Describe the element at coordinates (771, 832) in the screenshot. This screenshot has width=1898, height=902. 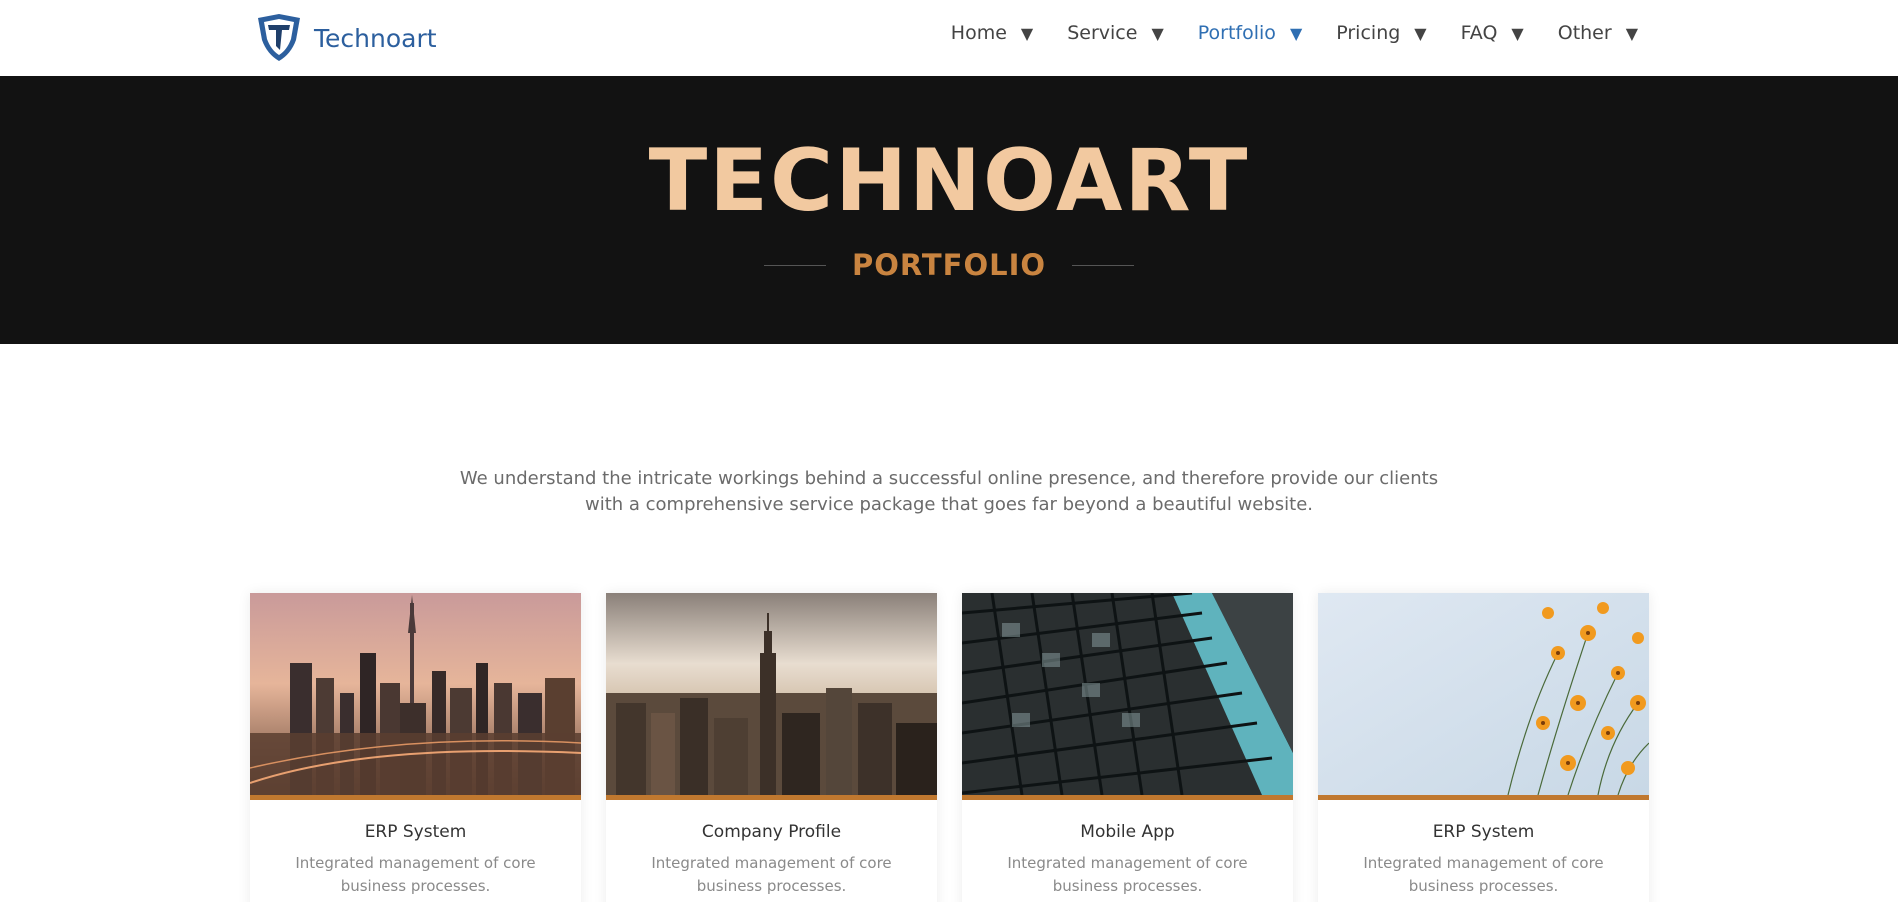
I see `card-title: Company Profile` at that location.